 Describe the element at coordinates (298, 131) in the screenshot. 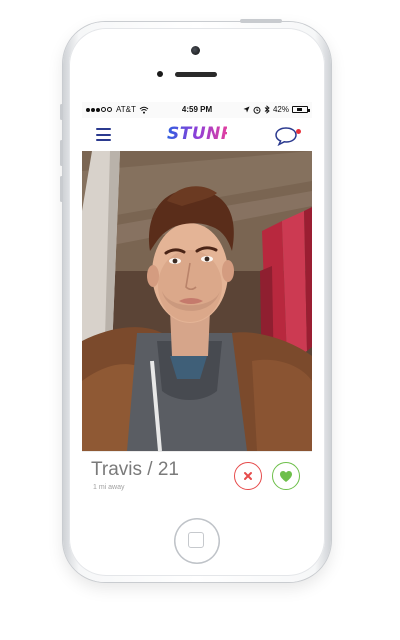

I see `notification-dot` at that location.